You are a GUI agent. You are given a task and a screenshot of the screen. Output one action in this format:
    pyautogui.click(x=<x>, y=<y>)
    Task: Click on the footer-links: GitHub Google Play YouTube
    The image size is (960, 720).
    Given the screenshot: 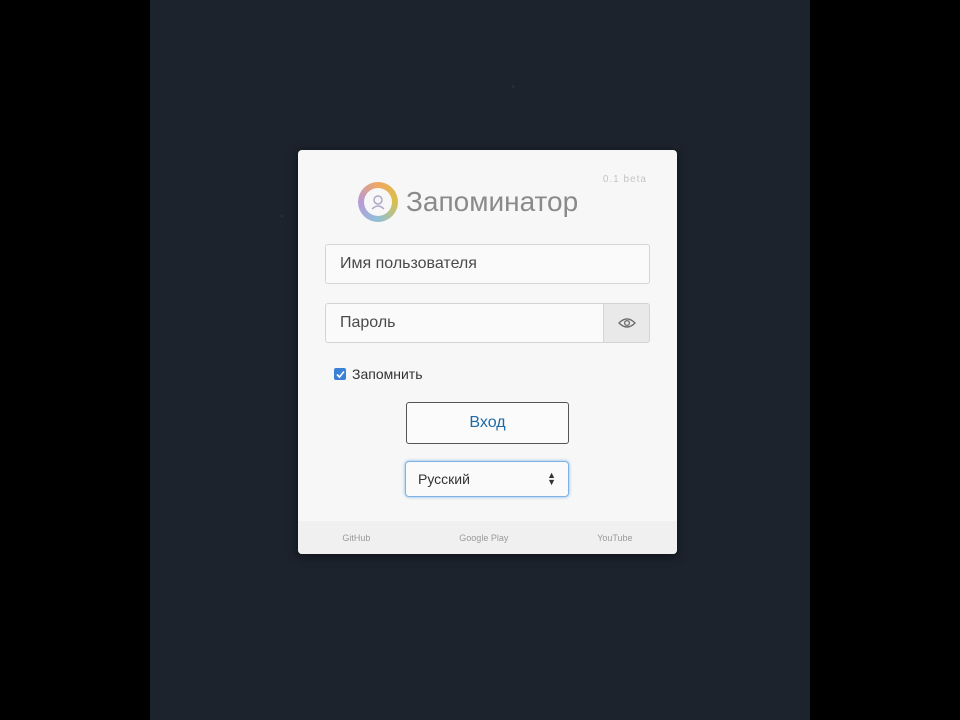 What is the action you would take?
    pyautogui.click(x=487, y=537)
    